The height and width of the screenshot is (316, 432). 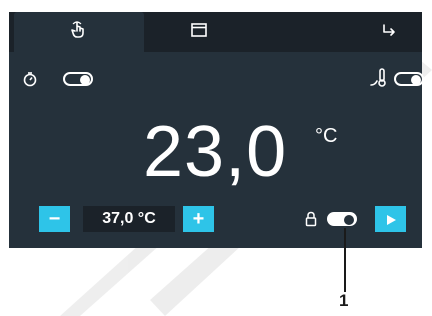 I want to click on start-button, so click(x=390, y=219).